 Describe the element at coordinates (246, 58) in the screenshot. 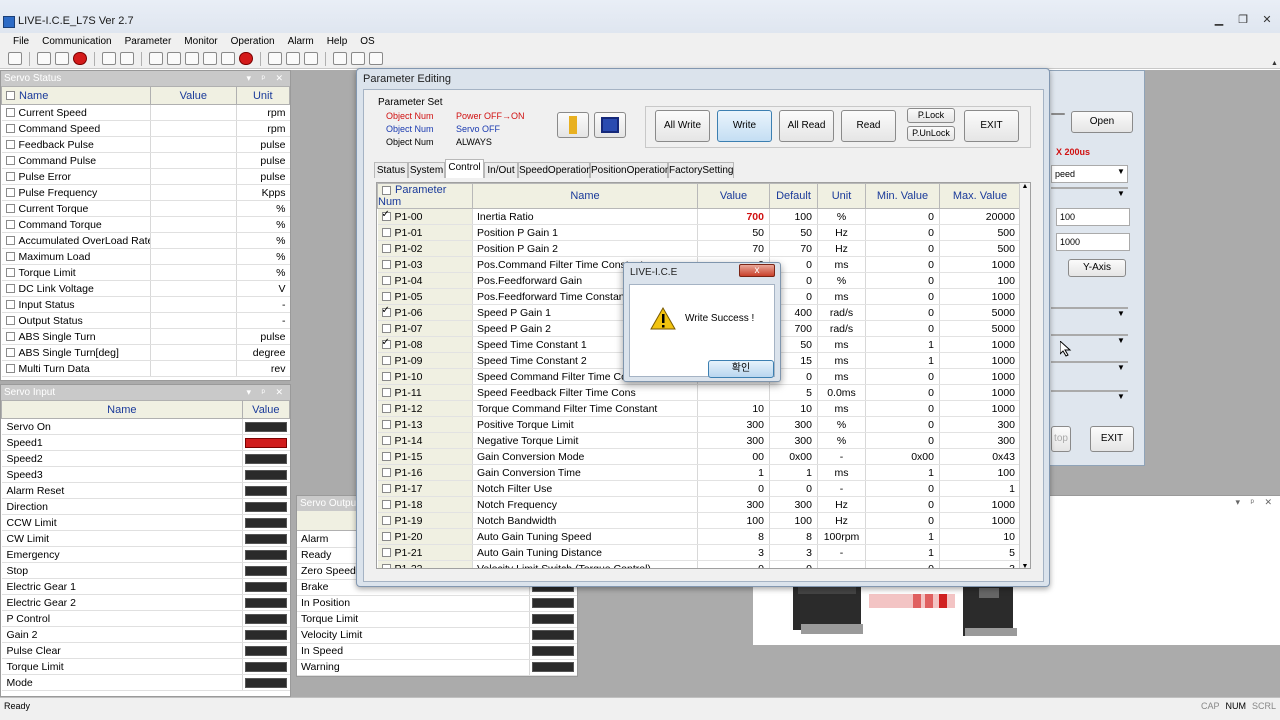

I see `emergency-icon` at that location.